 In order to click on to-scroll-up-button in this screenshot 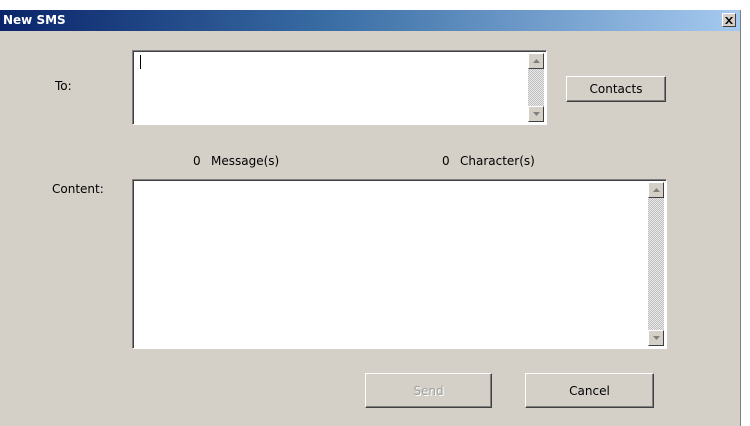, I will do `click(536, 61)`.